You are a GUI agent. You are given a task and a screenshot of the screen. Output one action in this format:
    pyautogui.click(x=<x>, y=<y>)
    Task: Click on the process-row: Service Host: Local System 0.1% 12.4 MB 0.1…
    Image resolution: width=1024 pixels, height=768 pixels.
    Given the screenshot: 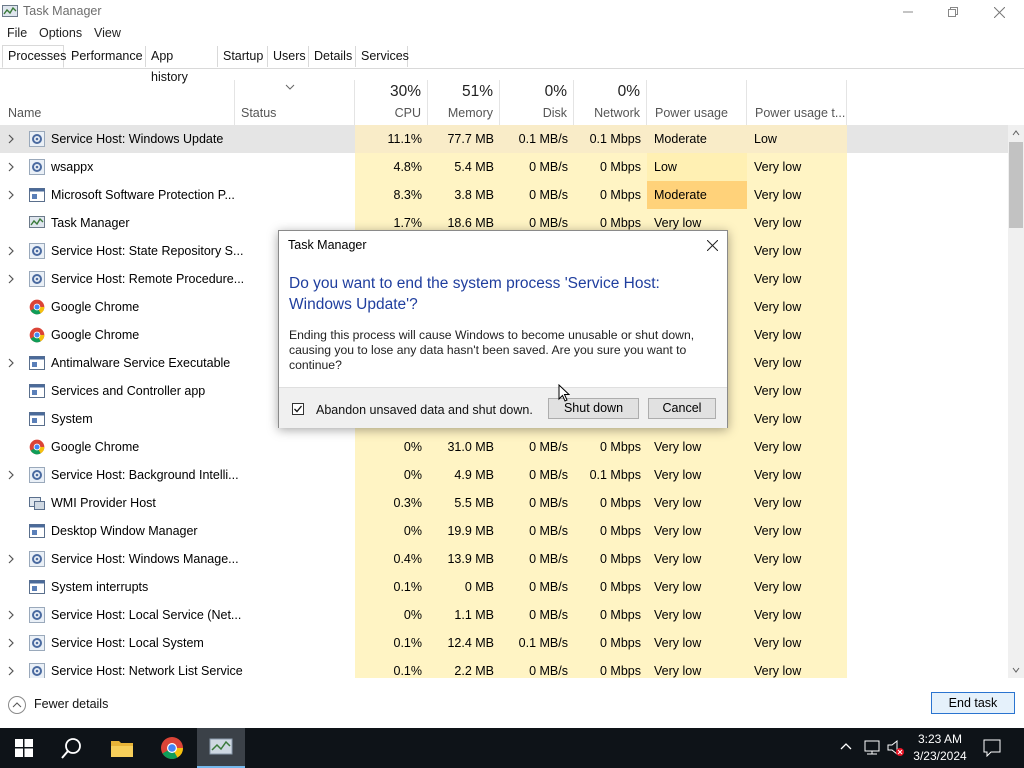 What is the action you would take?
    pyautogui.click(x=504, y=643)
    